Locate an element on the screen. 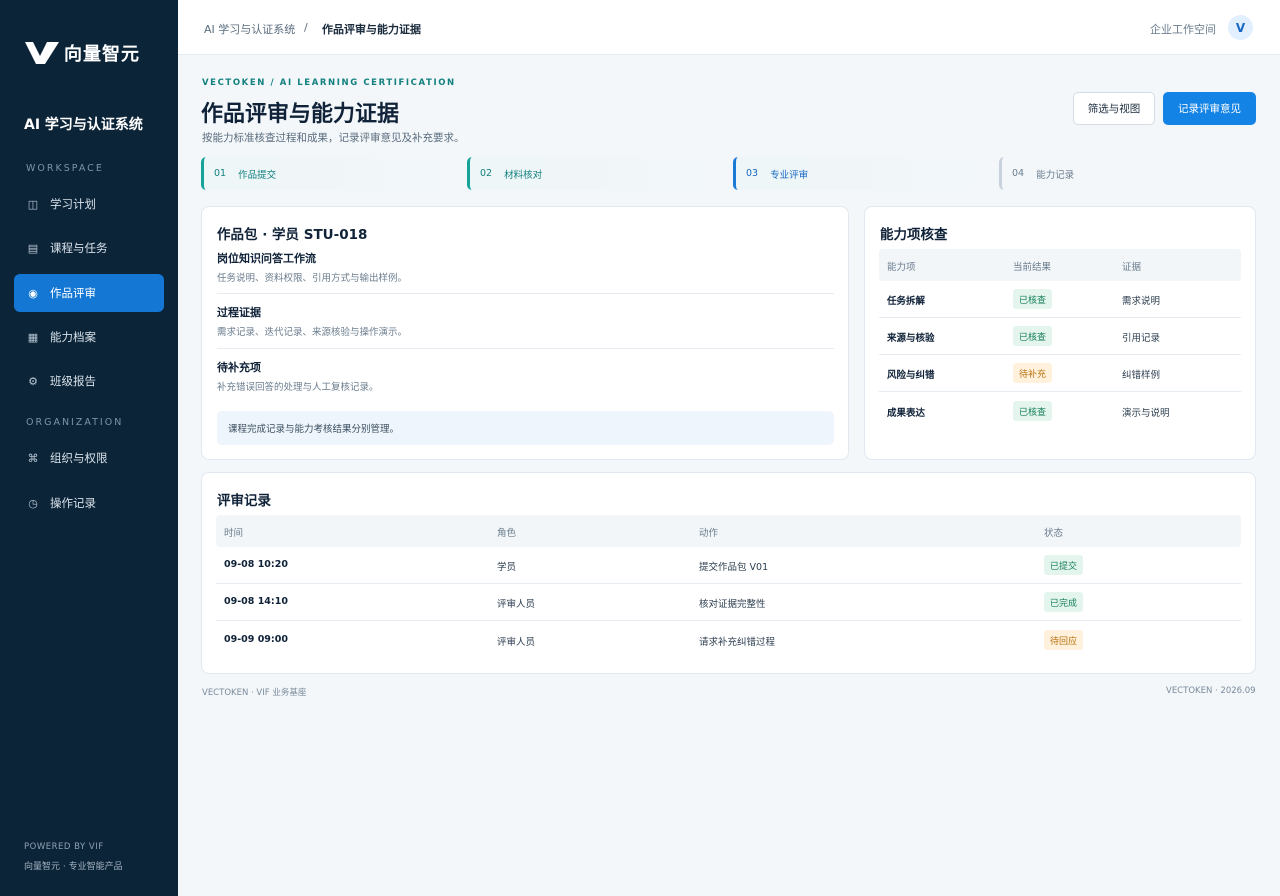  column-header: 角色 is located at coordinates (507, 533).